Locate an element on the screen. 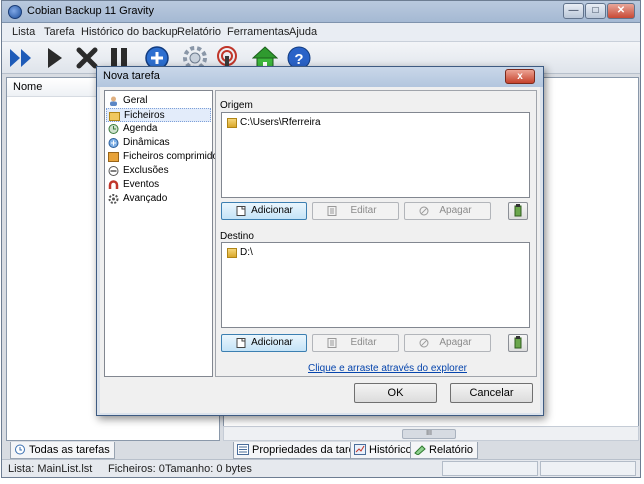 Image resolution: width=644 pixels, height=484 pixels. title-bar: Cobian Backup 11 Gravity — □ ✕ is located at coordinates (321, 12).